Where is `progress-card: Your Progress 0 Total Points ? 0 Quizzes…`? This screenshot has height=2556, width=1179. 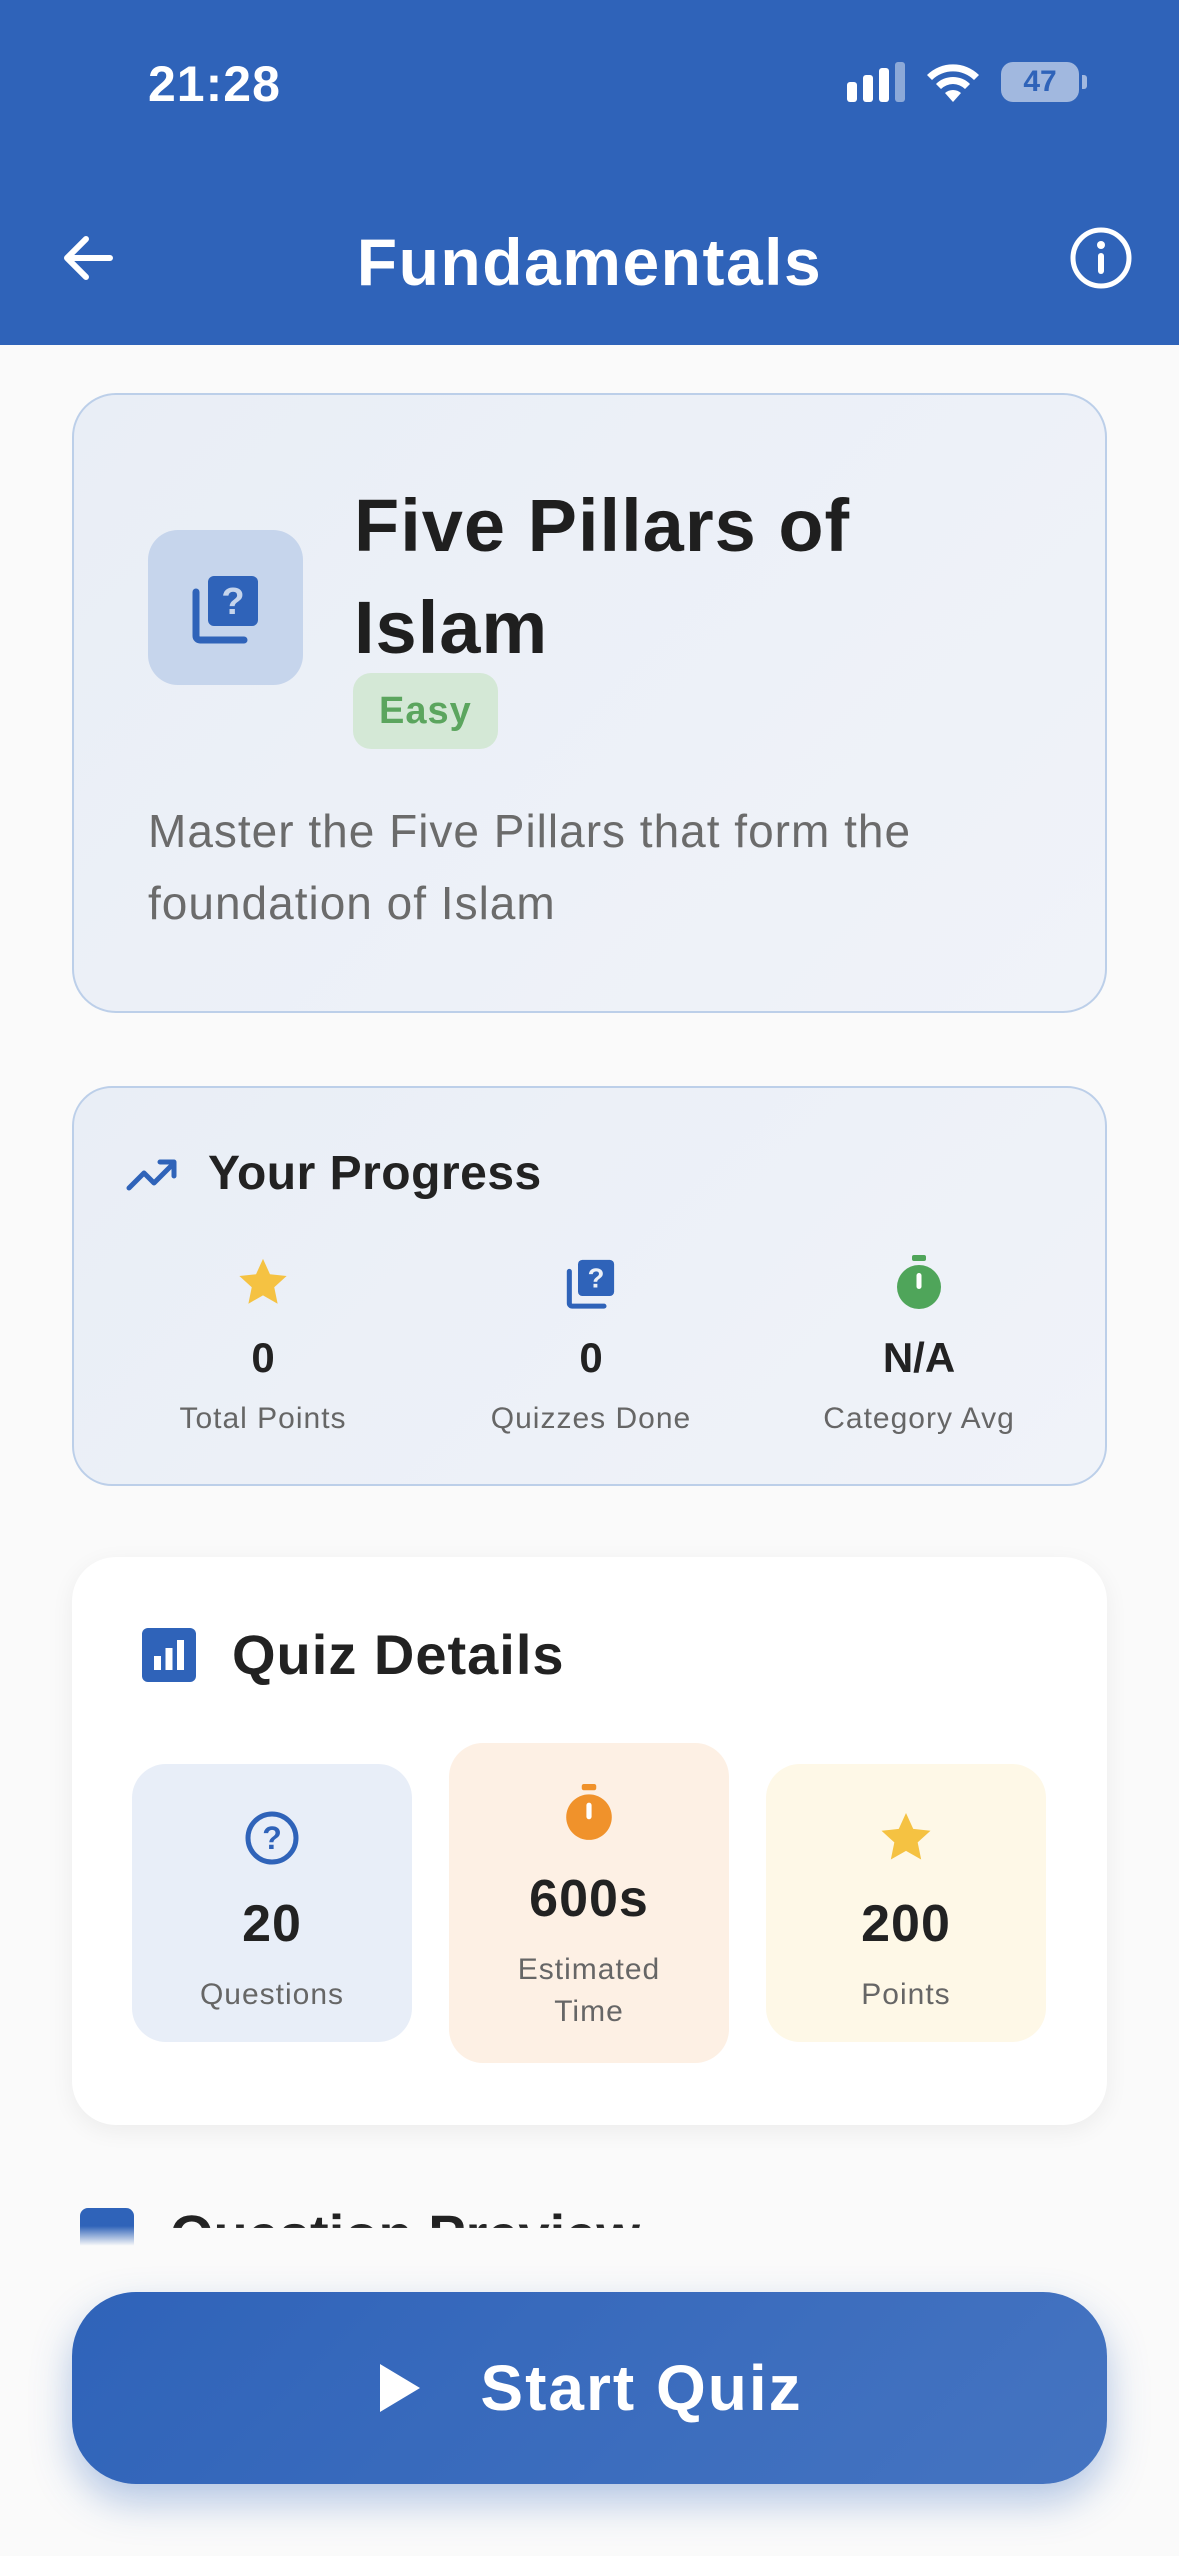
progress-card: Your Progress 0 Total Points ? 0 Quizzes… is located at coordinates (589, 1286).